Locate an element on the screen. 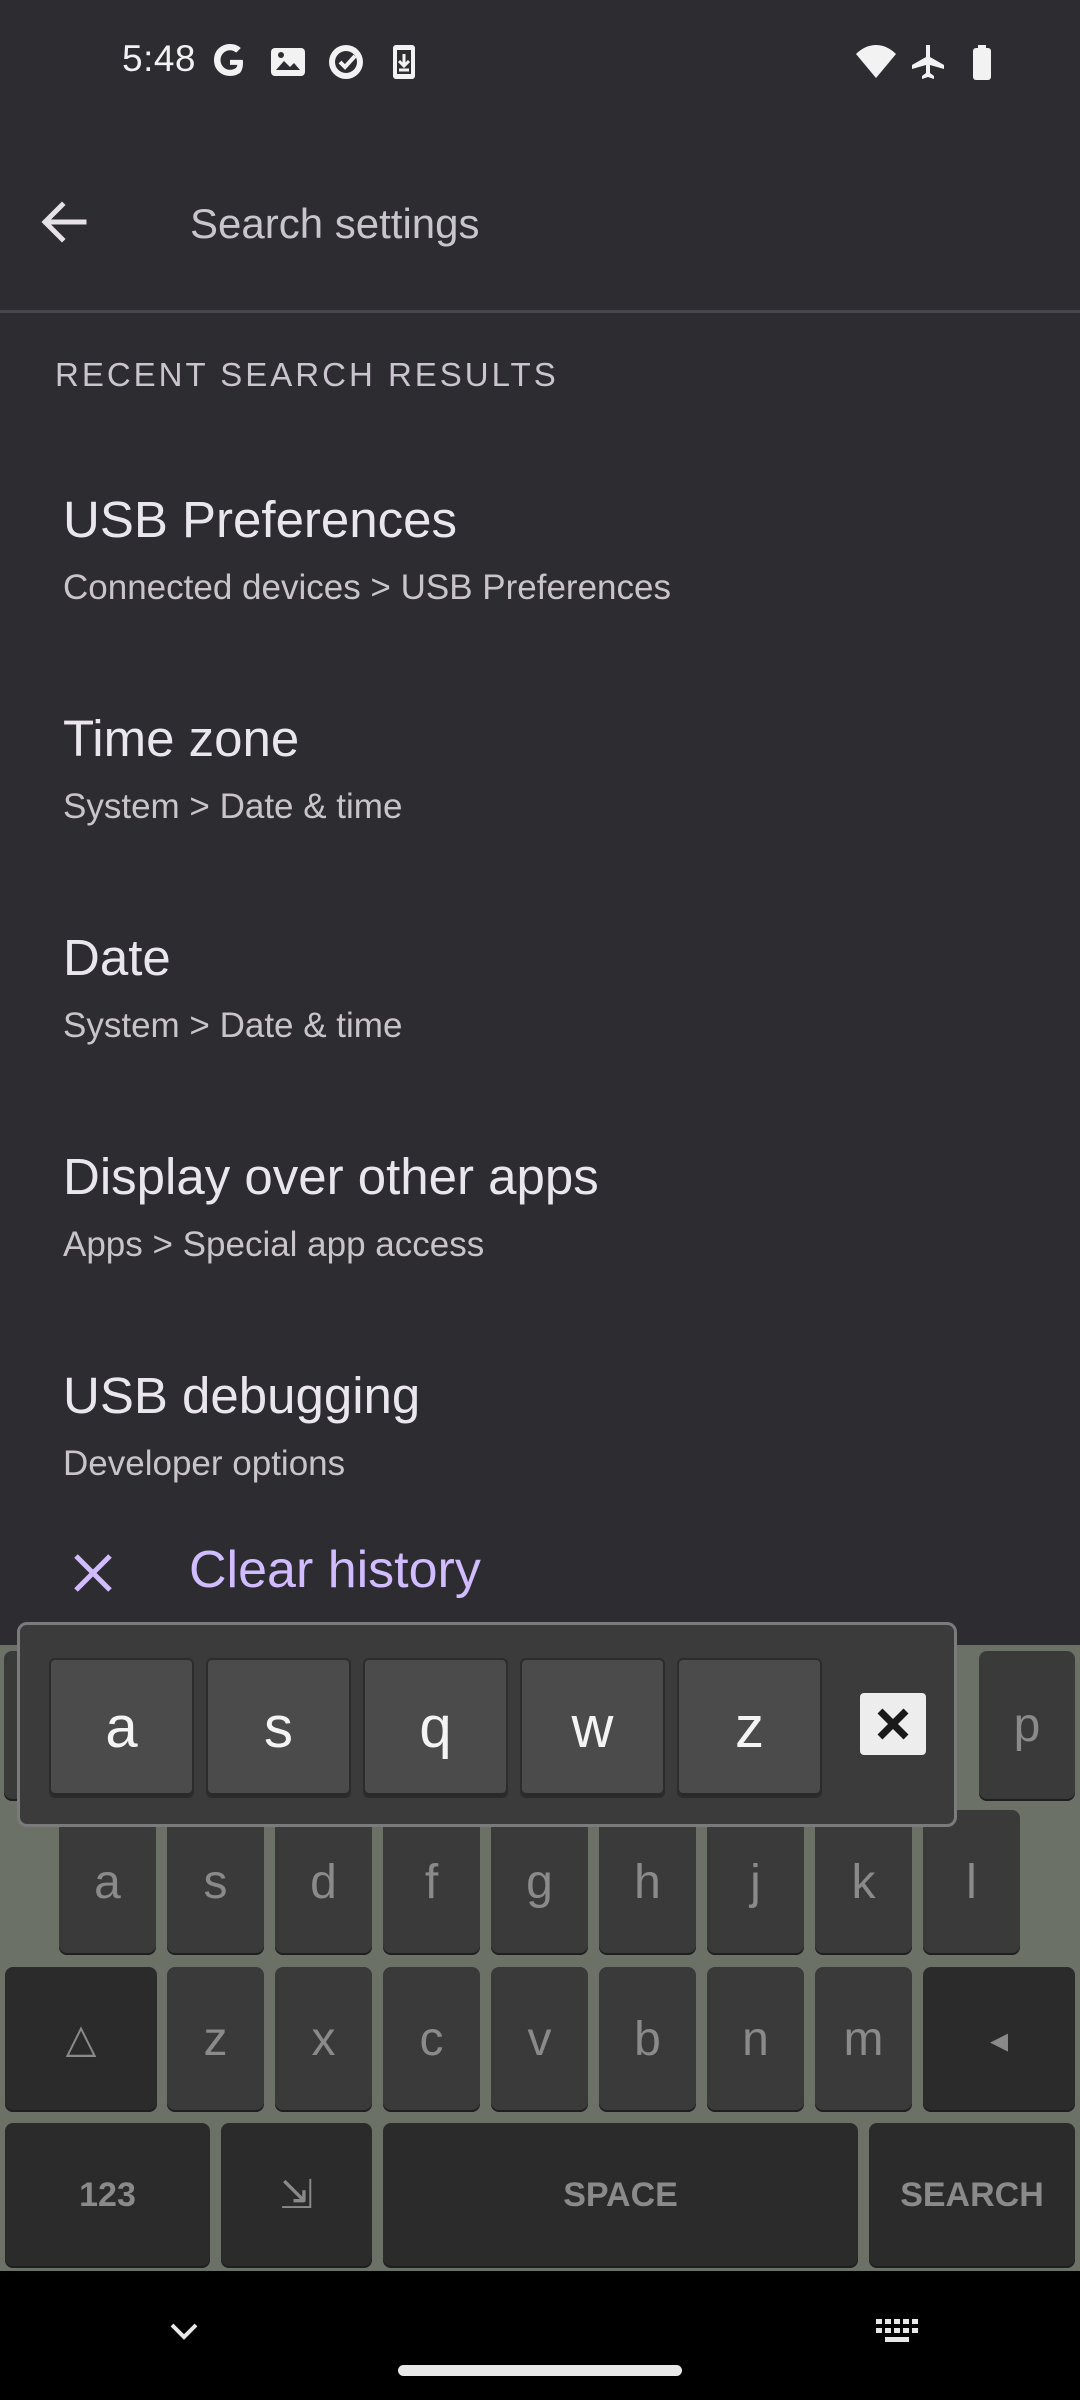 The height and width of the screenshot is (2400, 1080). key-label: 123 is located at coordinates (107, 2195).